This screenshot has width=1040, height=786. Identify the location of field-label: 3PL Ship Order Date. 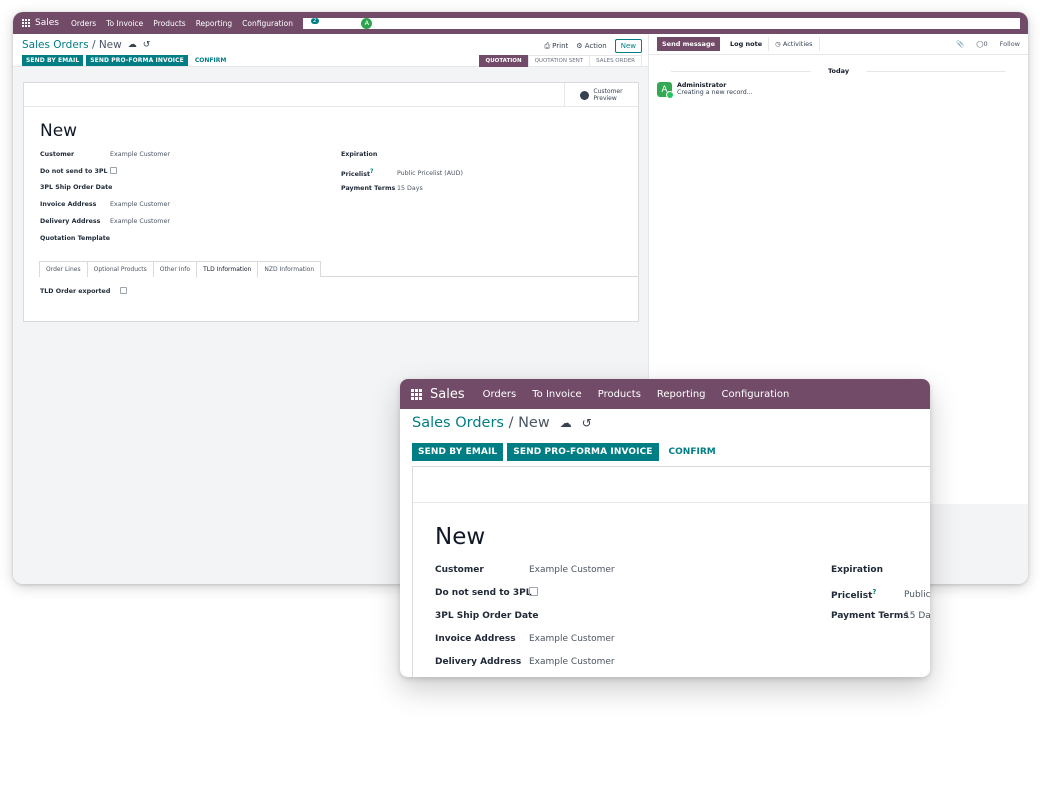
(76, 187).